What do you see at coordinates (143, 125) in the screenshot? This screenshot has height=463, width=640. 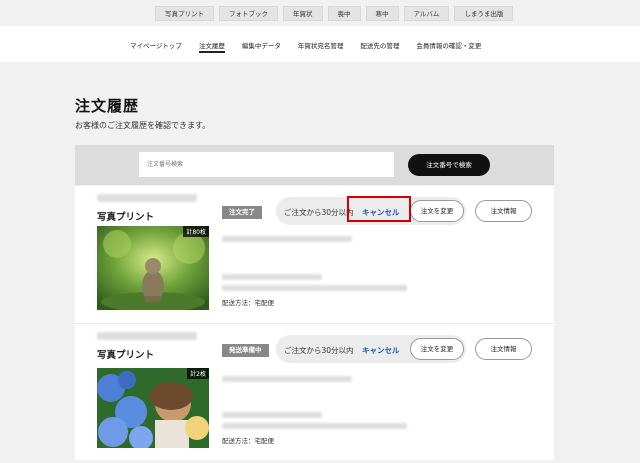 I see `page-description: お客様のご注文履歴を確認できます。` at bounding box center [143, 125].